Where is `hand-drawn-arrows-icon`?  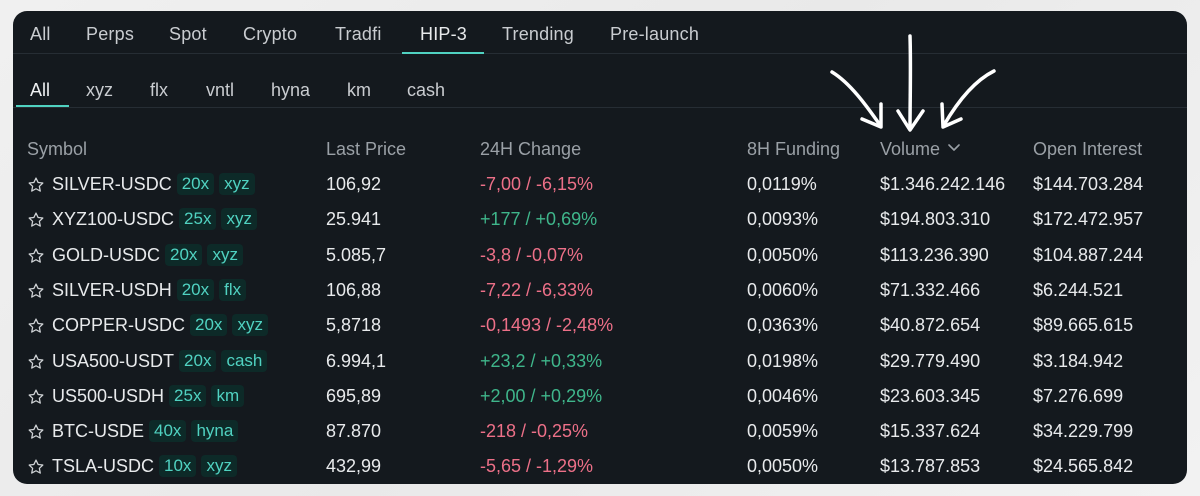 hand-drawn-arrows-icon is located at coordinates (913, 83).